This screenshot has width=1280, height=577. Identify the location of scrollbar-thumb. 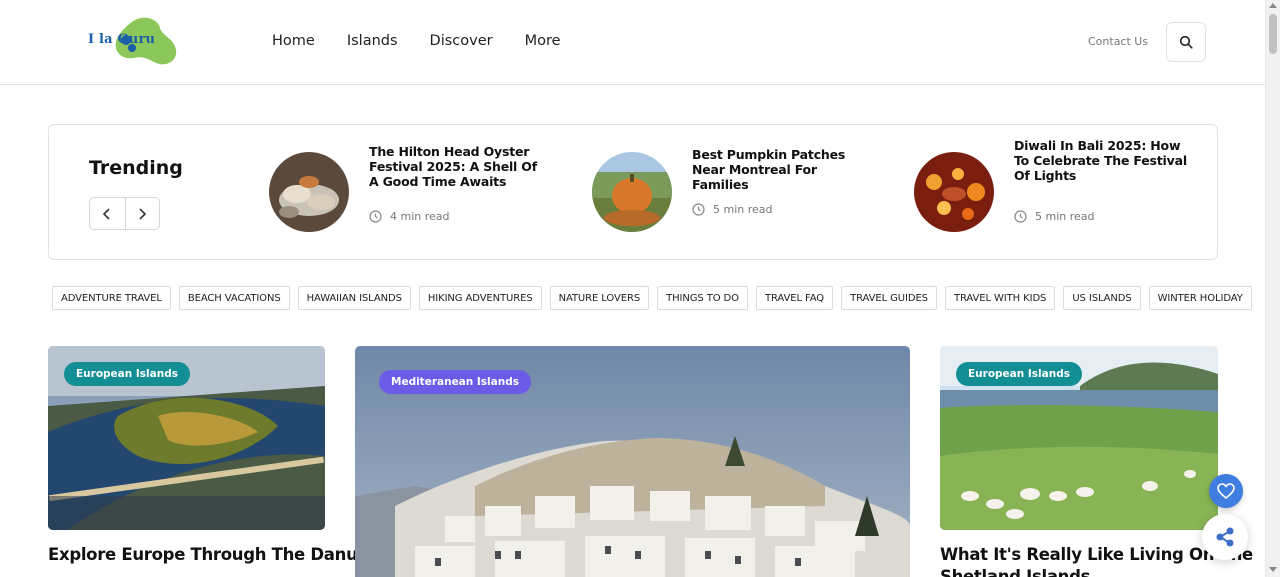
(1273, 34).